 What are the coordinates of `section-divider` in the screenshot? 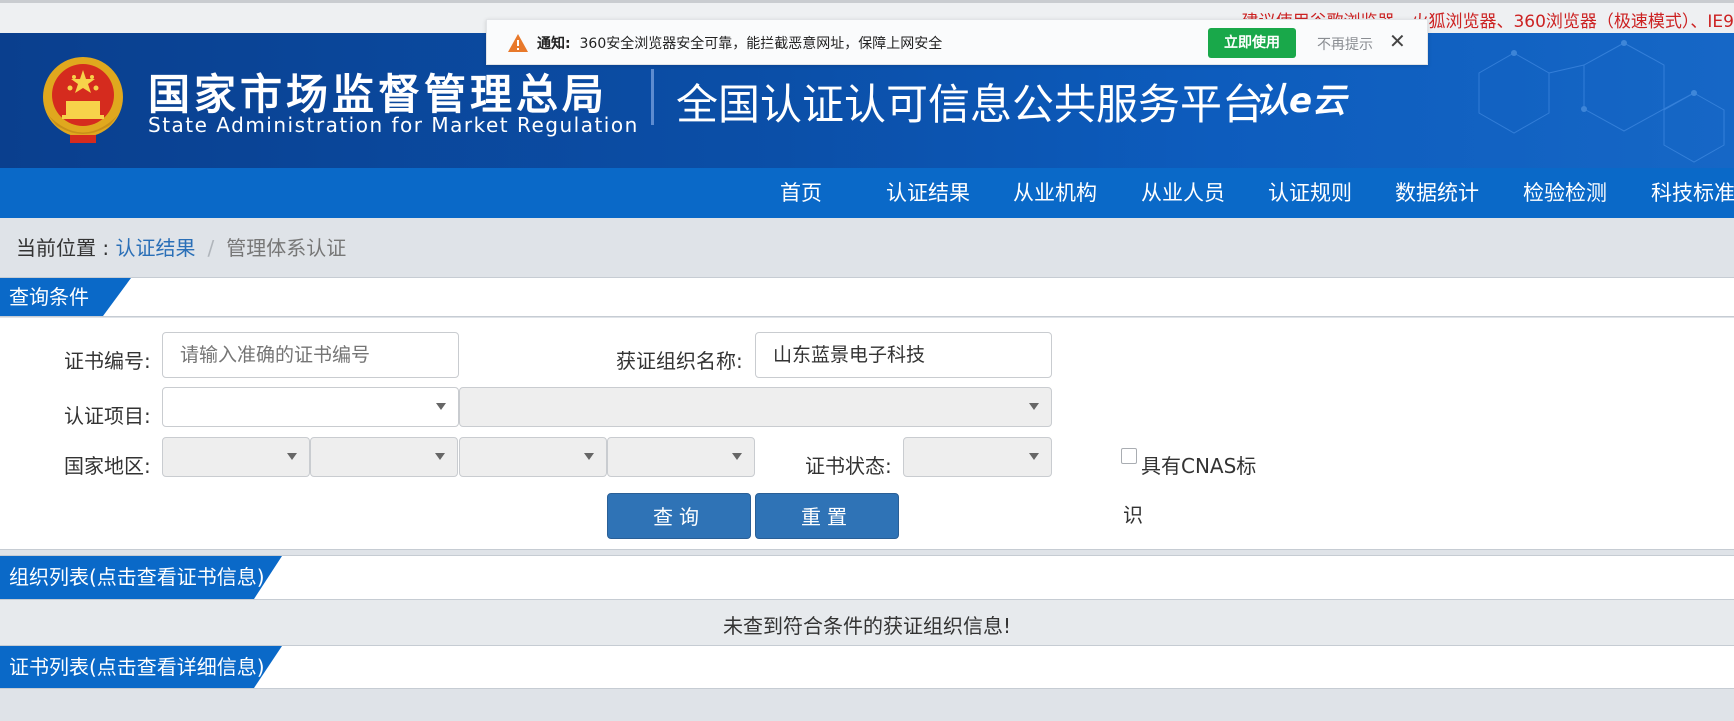 It's located at (867, 549).